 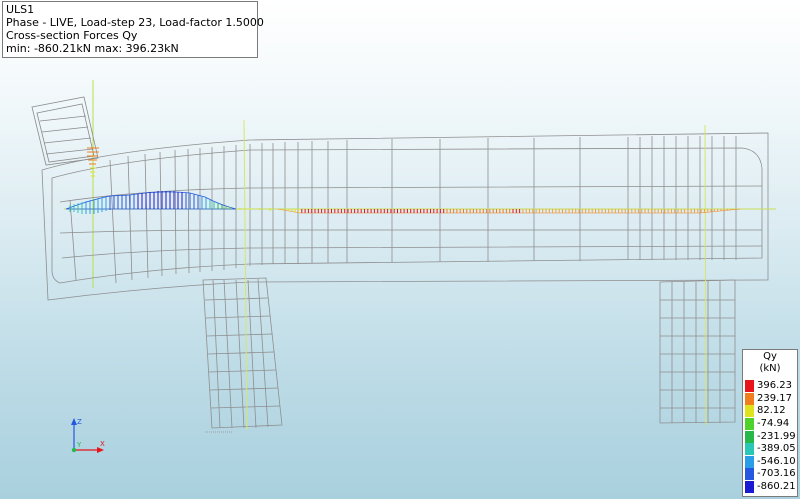 I want to click on y-axis-icon, so click(x=74, y=450).